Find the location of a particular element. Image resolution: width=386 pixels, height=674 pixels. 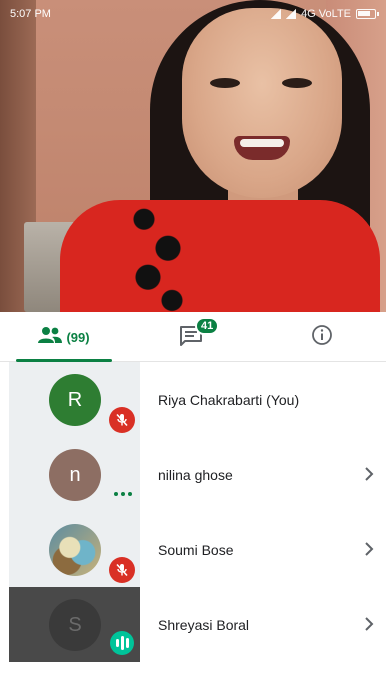

avatar-initial: n is located at coordinates (75, 474).